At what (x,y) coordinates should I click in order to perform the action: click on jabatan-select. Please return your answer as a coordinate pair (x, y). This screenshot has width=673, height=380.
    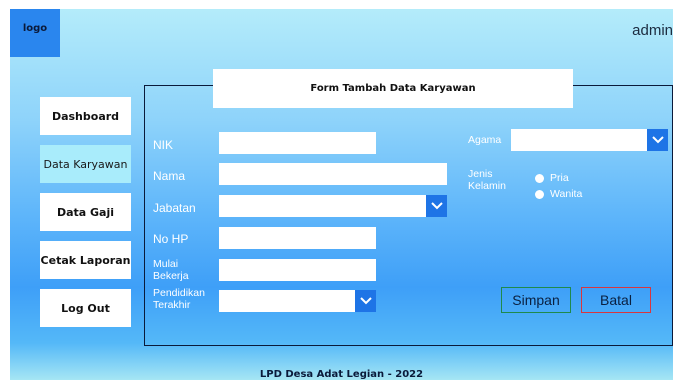
    Looking at the image, I should click on (333, 206).